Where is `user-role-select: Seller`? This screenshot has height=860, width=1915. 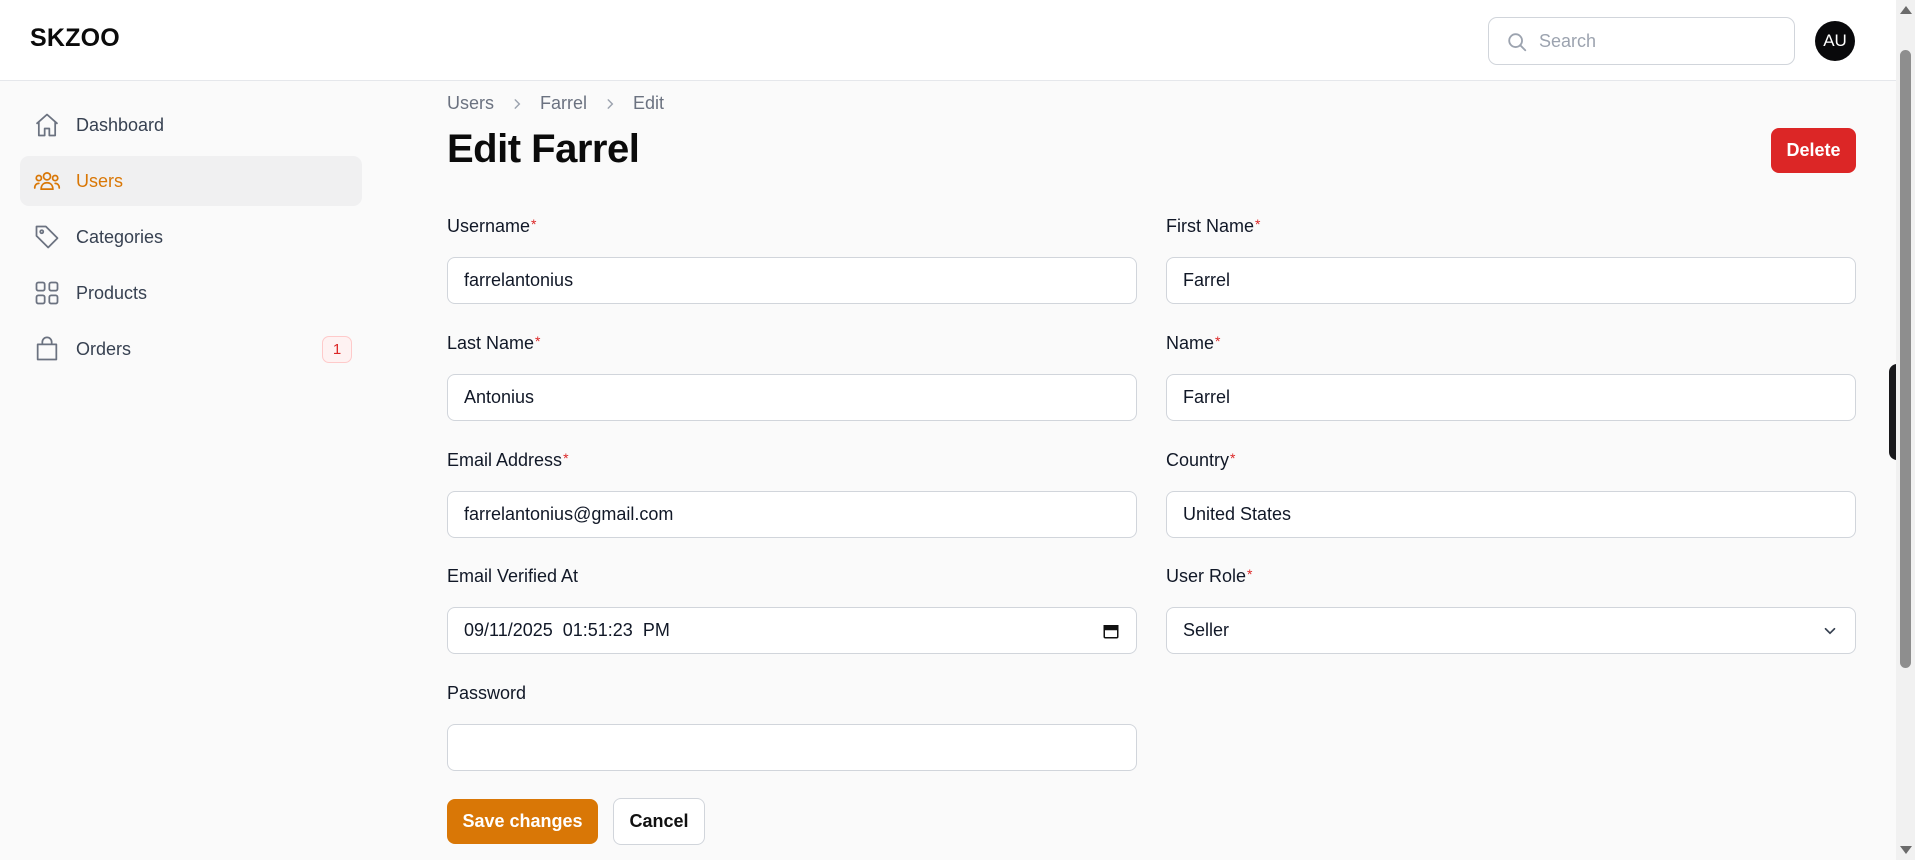
user-role-select: Seller is located at coordinates (1511, 630).